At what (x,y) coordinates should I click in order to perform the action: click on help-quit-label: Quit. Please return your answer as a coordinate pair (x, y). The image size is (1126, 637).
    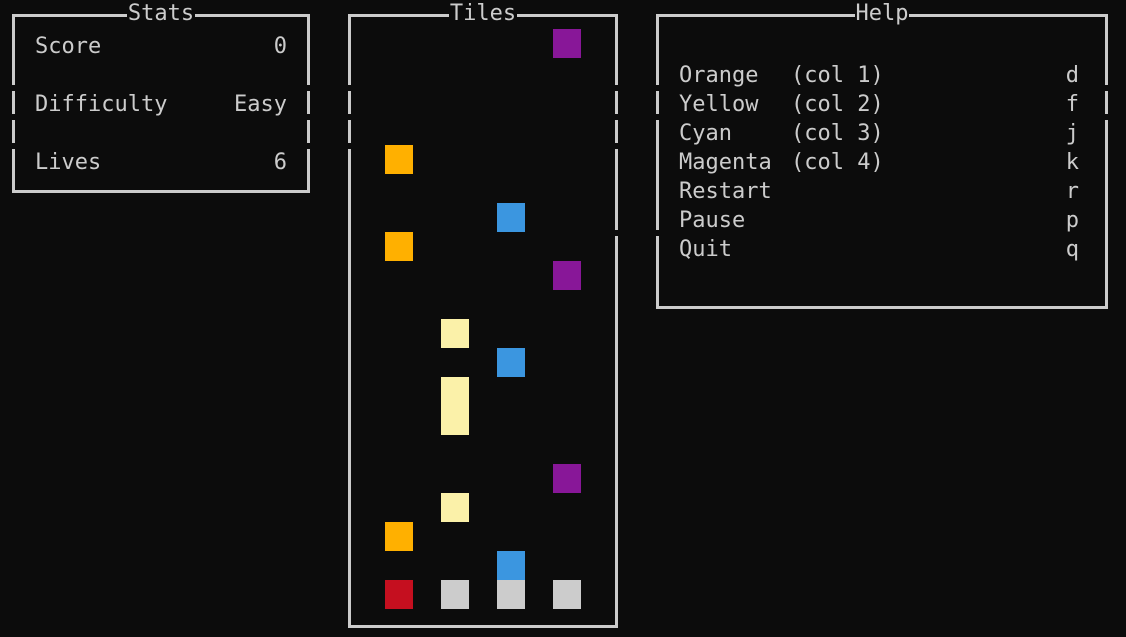
    Looking at the image, I should click on (705, 249).